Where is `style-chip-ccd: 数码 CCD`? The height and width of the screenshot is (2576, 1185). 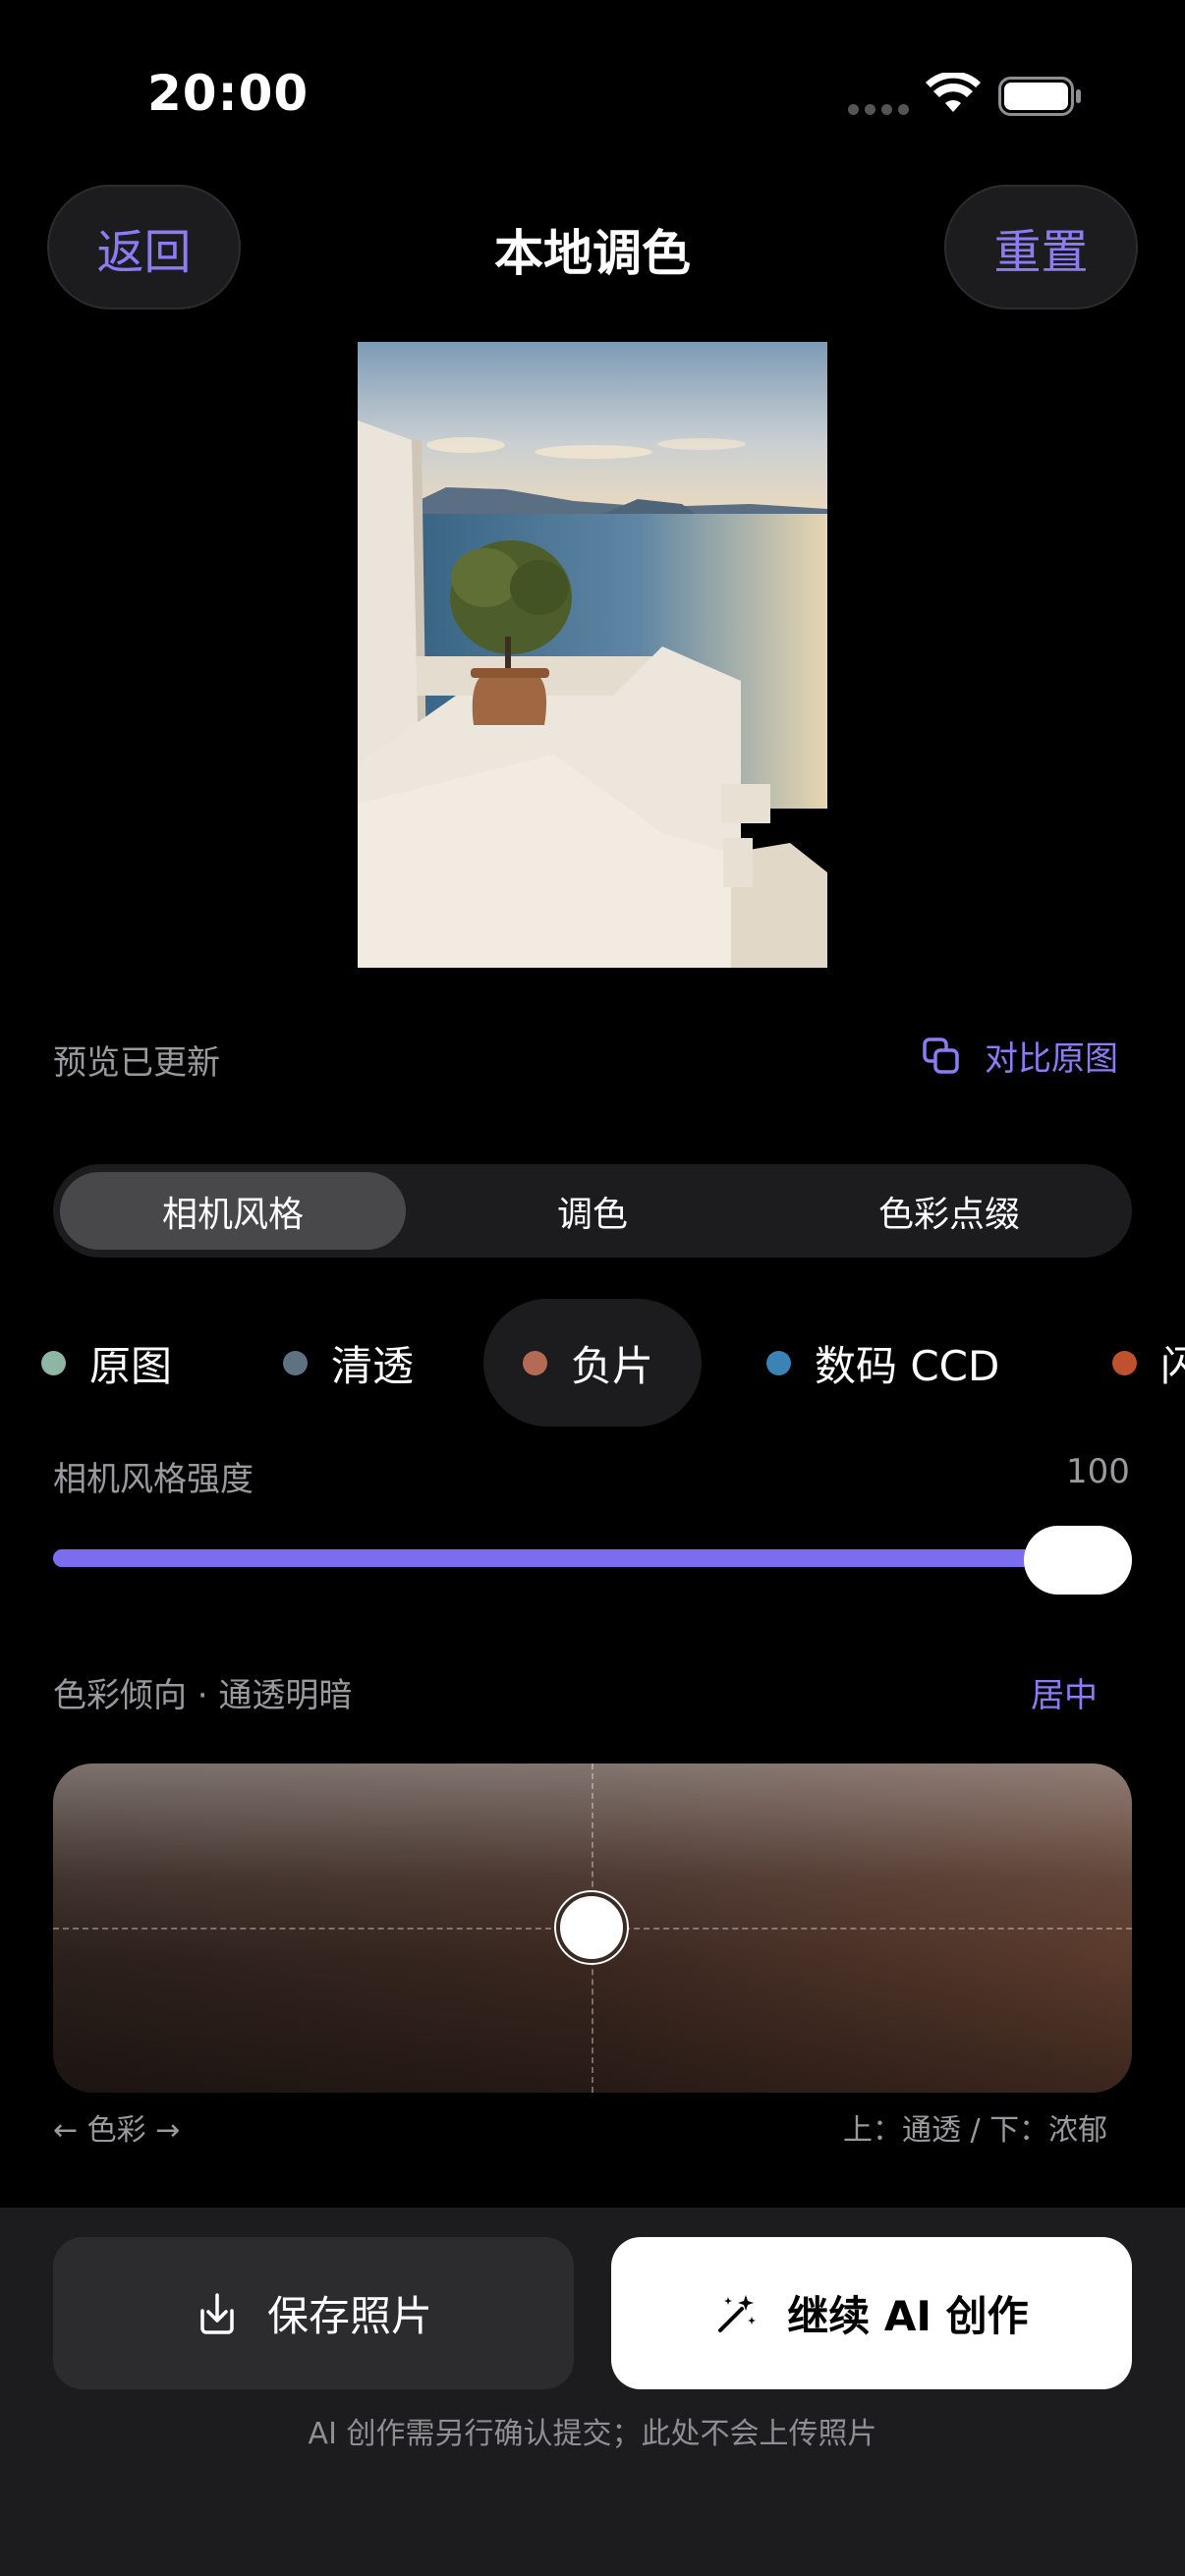 style-chip-ccd: 数码 CCD is located at coordinates (883, 1363).